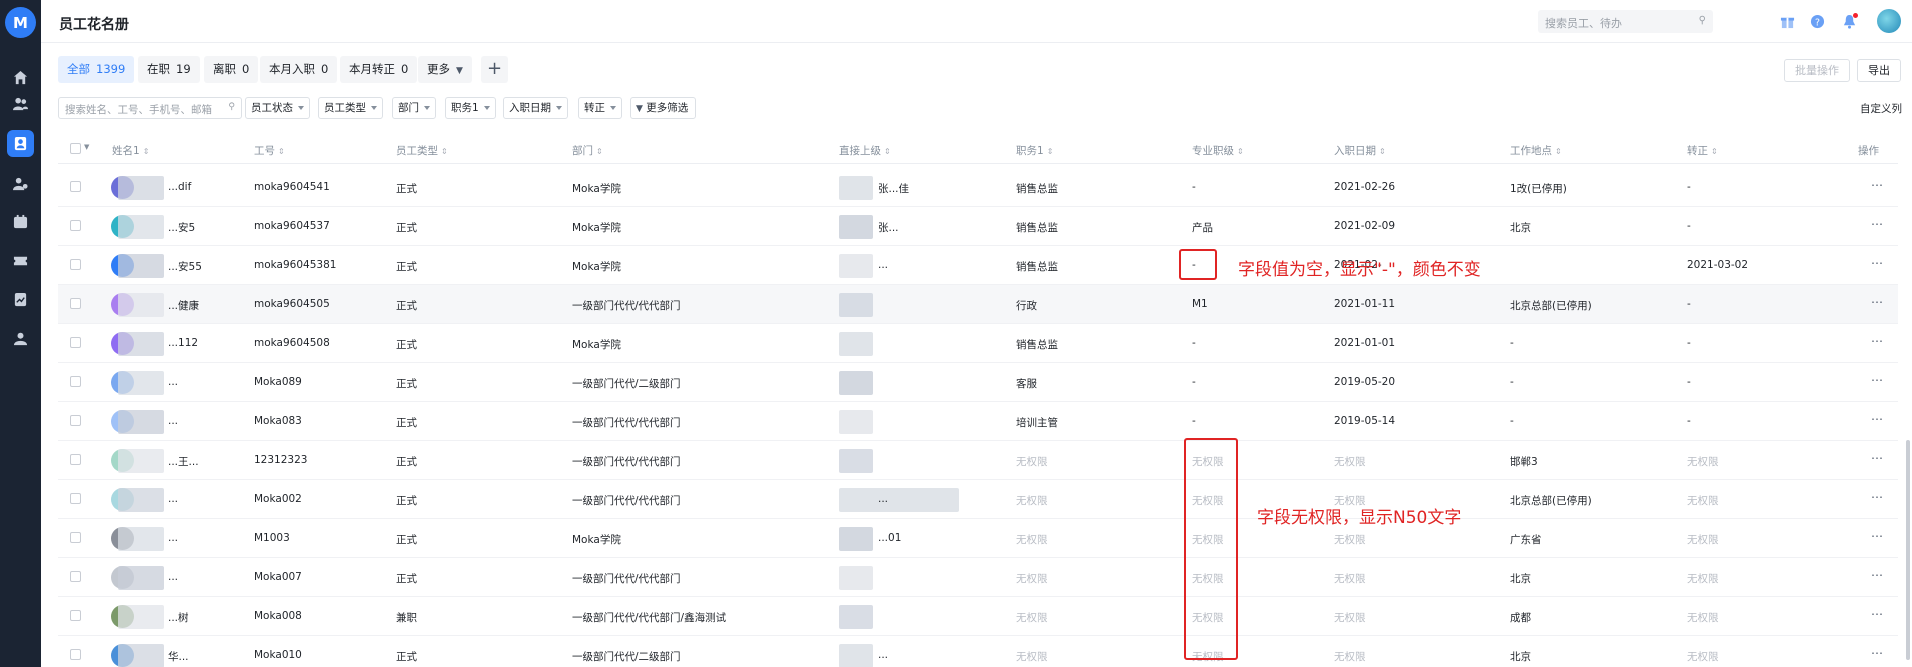  What do you see at coordinates (20, 22) in the screenshot?
I see `app-logo: M` at bounding box center [20, 22].